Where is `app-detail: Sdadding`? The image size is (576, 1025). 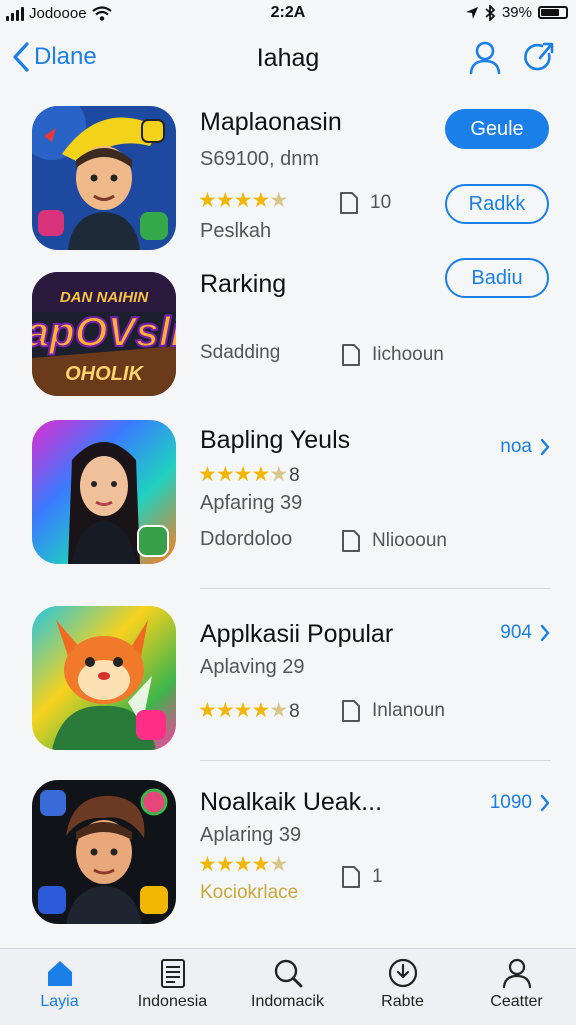
app-detail: Sdadding is located at coordinates (240, 352).